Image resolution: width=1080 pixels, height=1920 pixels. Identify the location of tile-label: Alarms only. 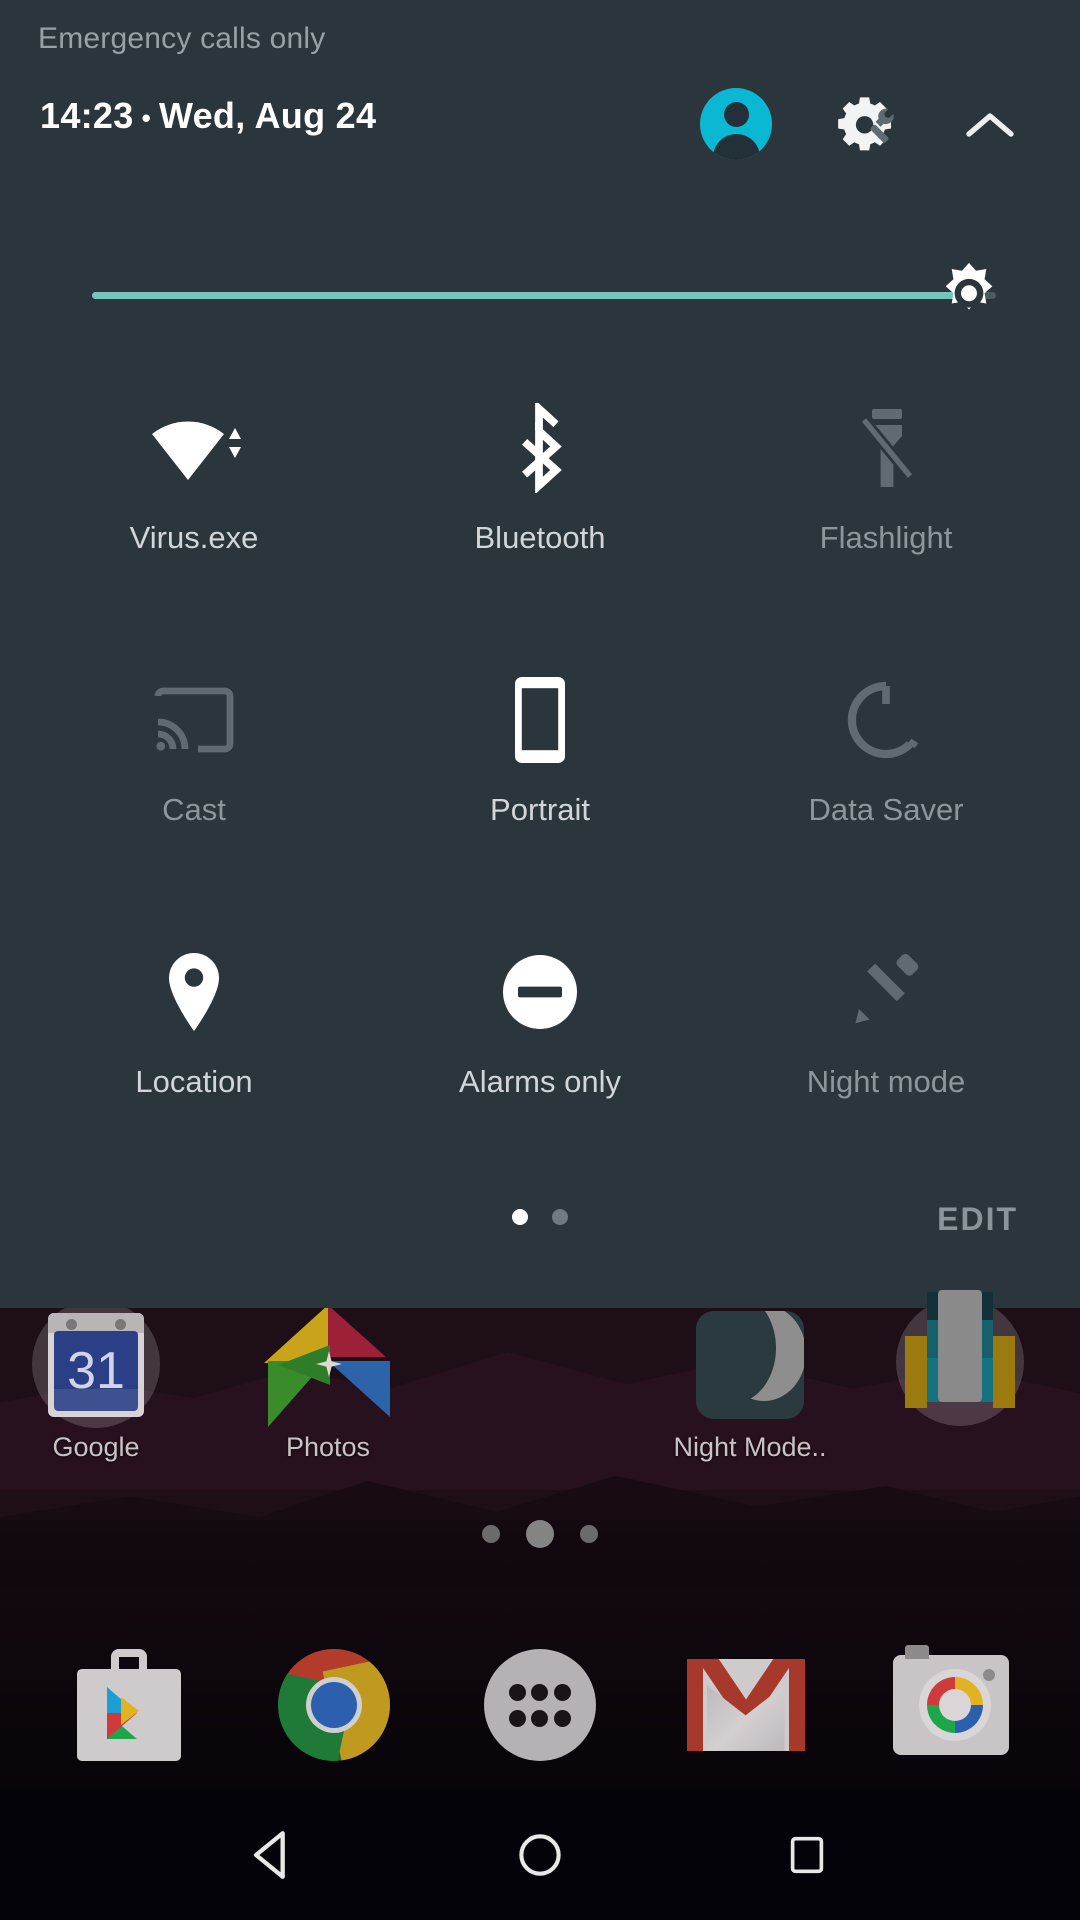
(540, 1081).